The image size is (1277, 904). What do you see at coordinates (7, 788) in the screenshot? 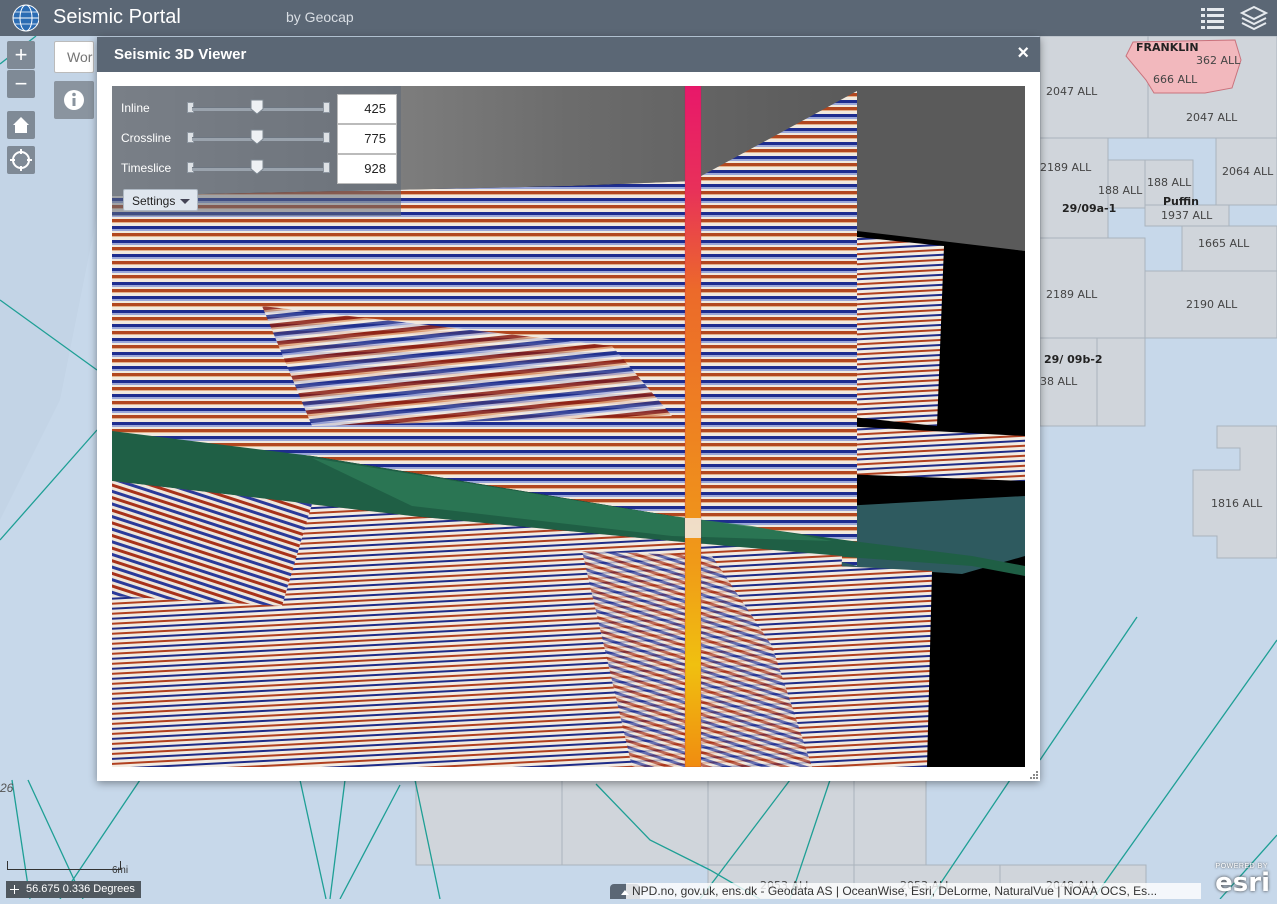
I see `grid-label: 26` at bounding box center [7, 788].